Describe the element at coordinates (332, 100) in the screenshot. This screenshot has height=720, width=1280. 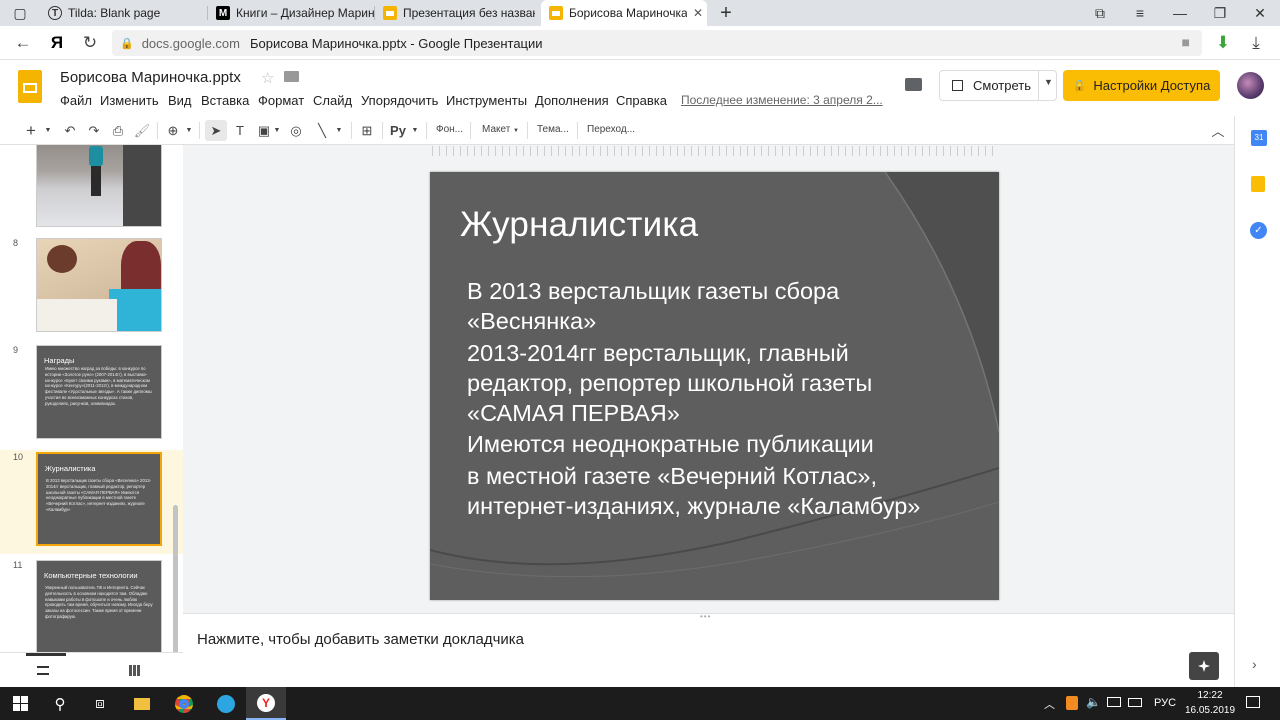
I see `menu-slide: Слайд` at that location.